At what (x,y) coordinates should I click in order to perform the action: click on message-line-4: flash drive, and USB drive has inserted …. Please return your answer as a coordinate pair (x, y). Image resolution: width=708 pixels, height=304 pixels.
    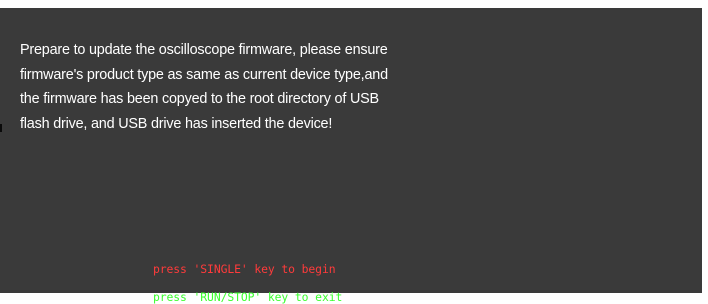
    Looking at the image, I should click on (176, 123).